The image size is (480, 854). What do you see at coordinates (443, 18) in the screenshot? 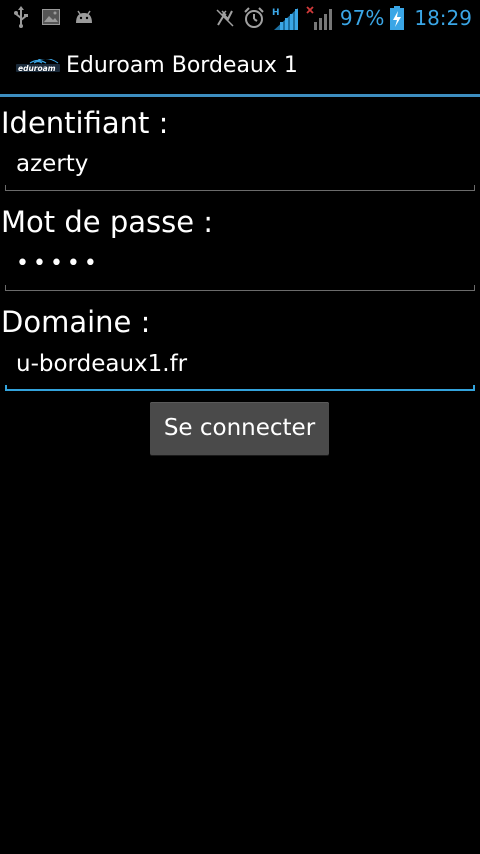
I see `clock: 18:29` at bounding box center [443, 18].